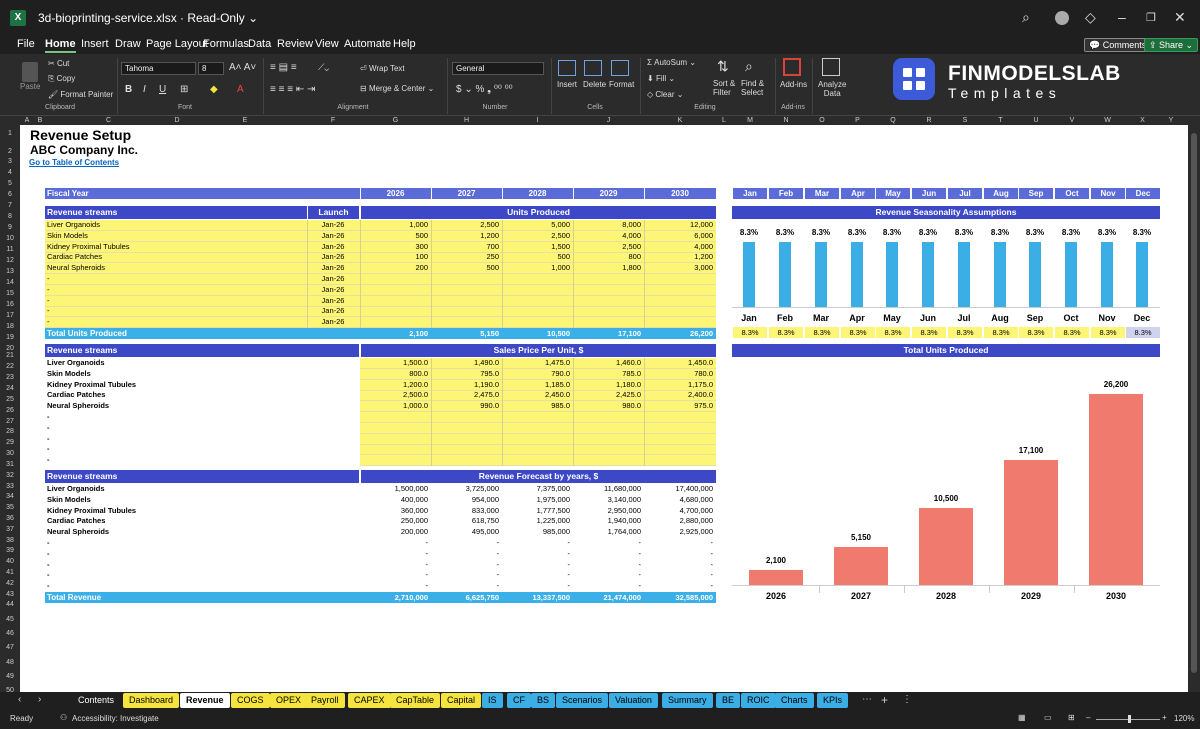 The width and height of the screenshot is (1200, 729). Describe the element at coordinates (1107, 120) in the screenshot. I see `column-header: W` at that location.